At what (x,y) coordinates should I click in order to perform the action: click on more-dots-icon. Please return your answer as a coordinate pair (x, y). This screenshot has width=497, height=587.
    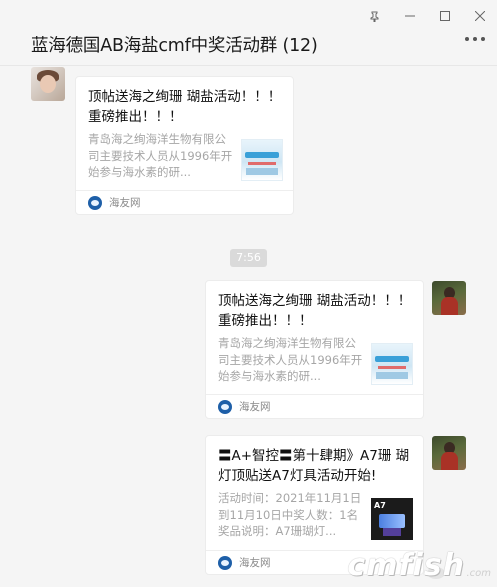
    Looking at the image, I should click on (475, 39).